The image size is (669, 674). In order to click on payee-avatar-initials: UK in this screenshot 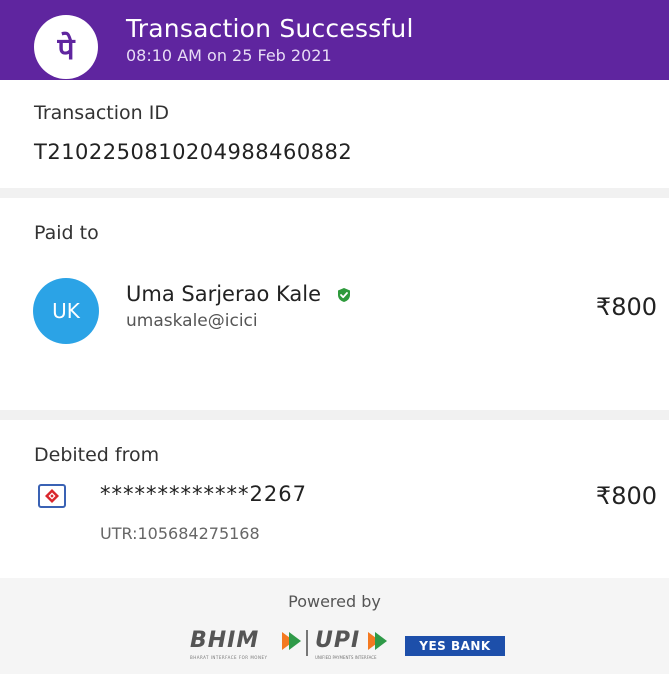, I will do `click(66, 311)`.